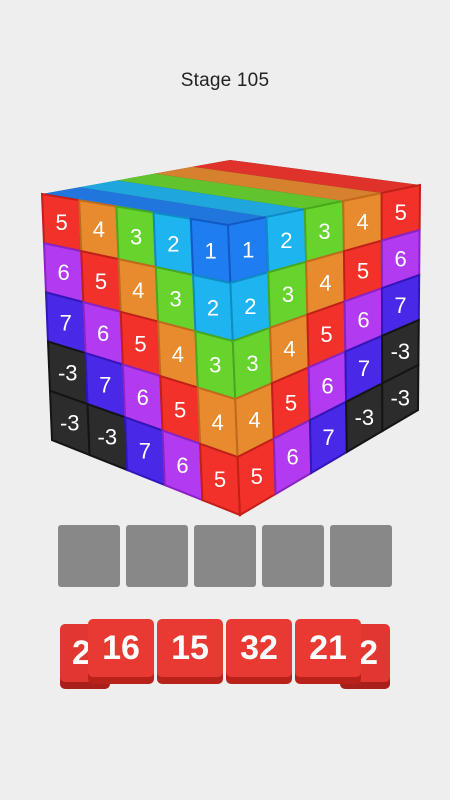  I want to click on right-face-cell-label: 1, so click(248, 249).